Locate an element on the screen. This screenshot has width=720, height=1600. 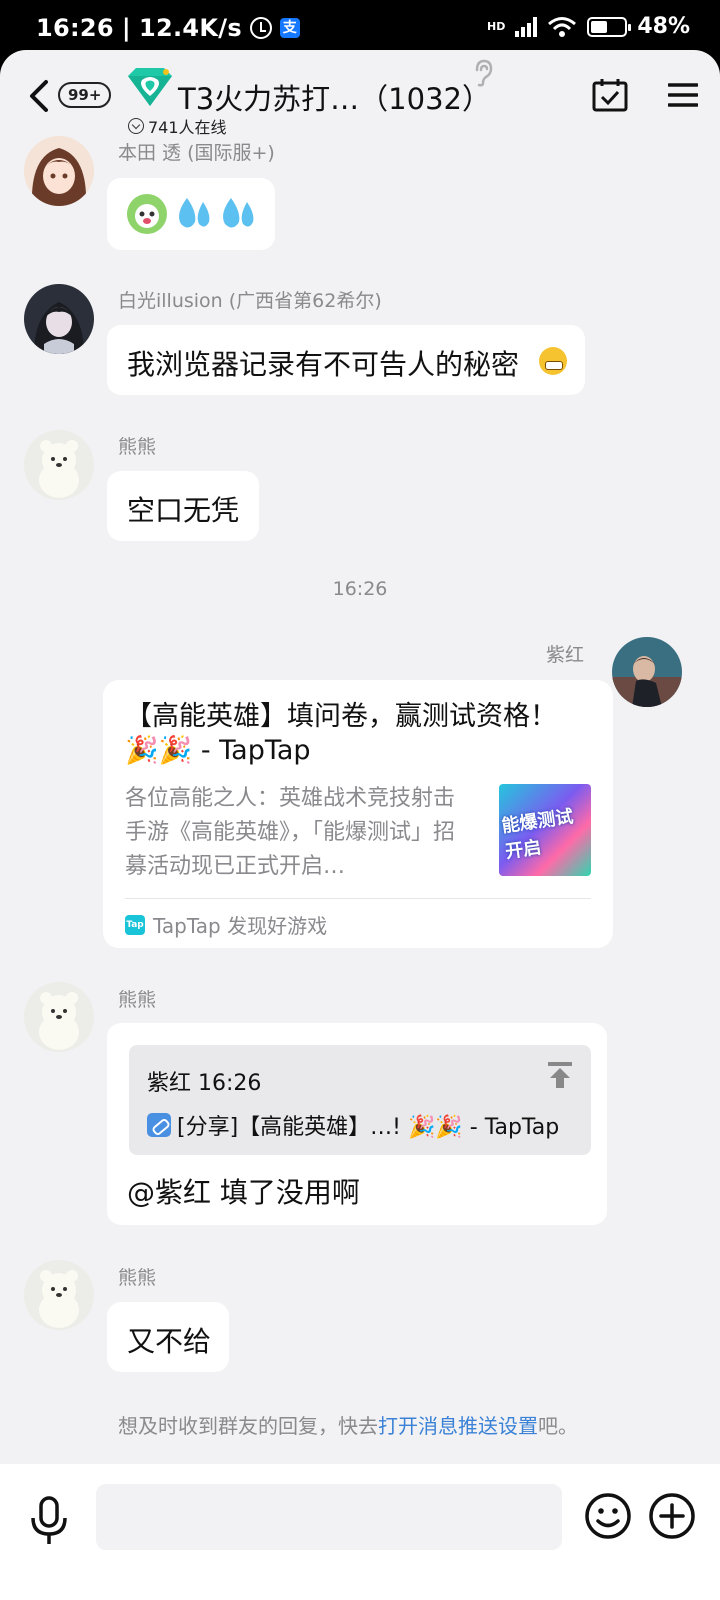
message-bubble: 空口无凭 is located at coordinates (183, 506).